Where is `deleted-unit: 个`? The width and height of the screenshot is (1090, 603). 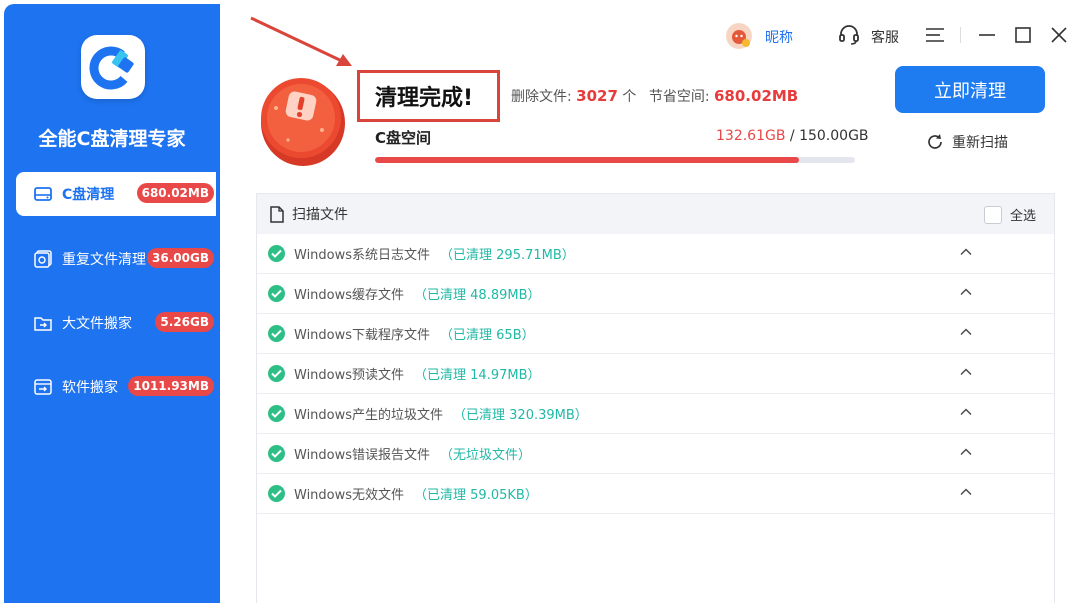
deleted-unit: 个 is located at coordinates (629, 97).